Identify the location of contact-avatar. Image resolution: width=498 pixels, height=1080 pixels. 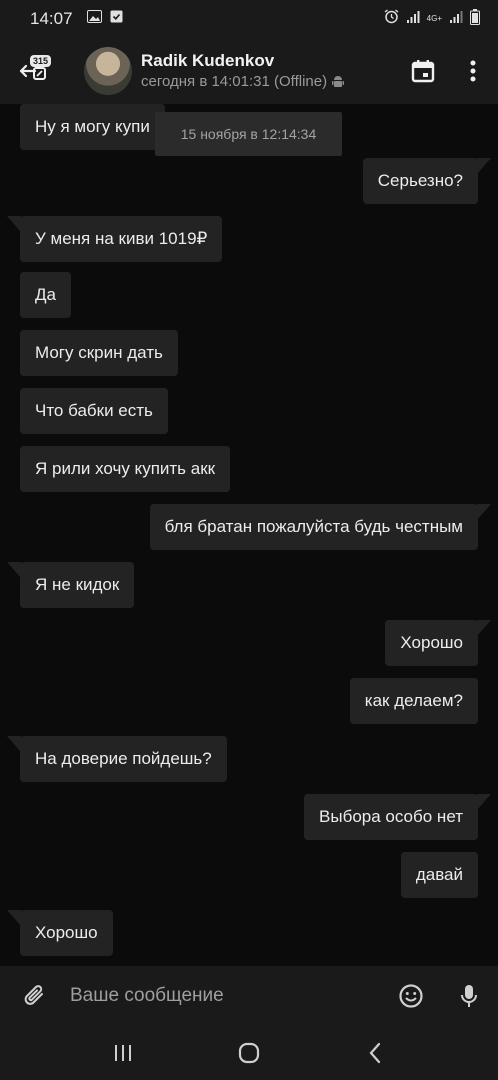
(108, 71).